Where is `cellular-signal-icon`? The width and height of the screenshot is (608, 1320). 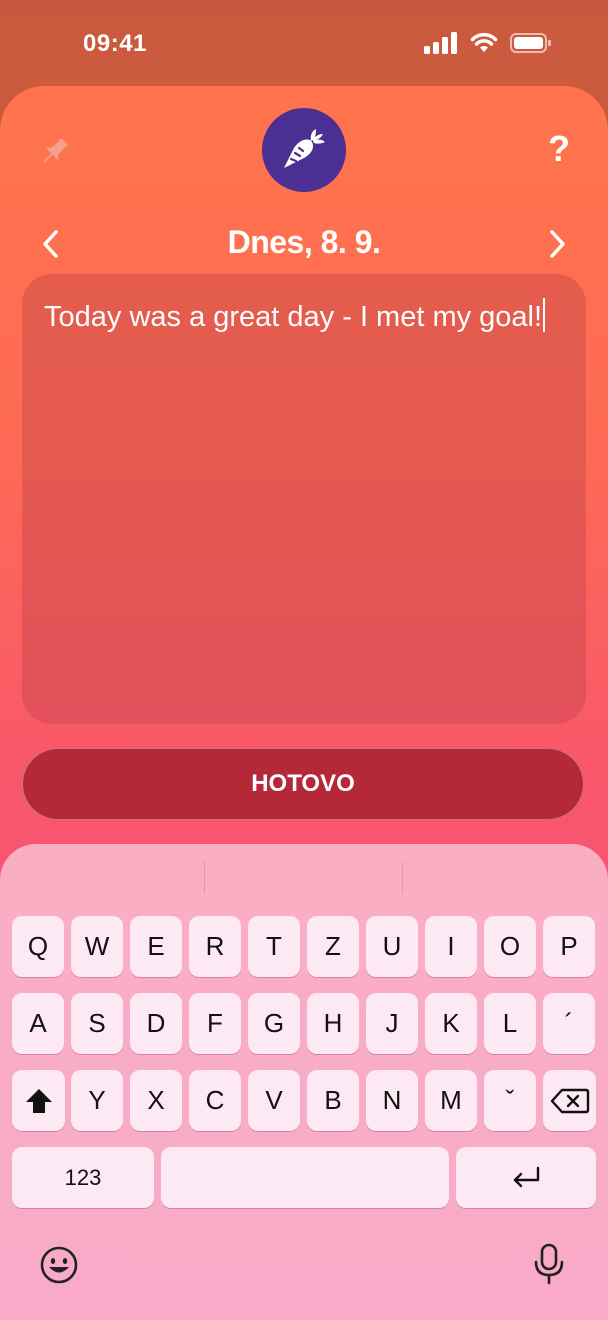 cellular-signal-icon is located at coordinates (440, 43).